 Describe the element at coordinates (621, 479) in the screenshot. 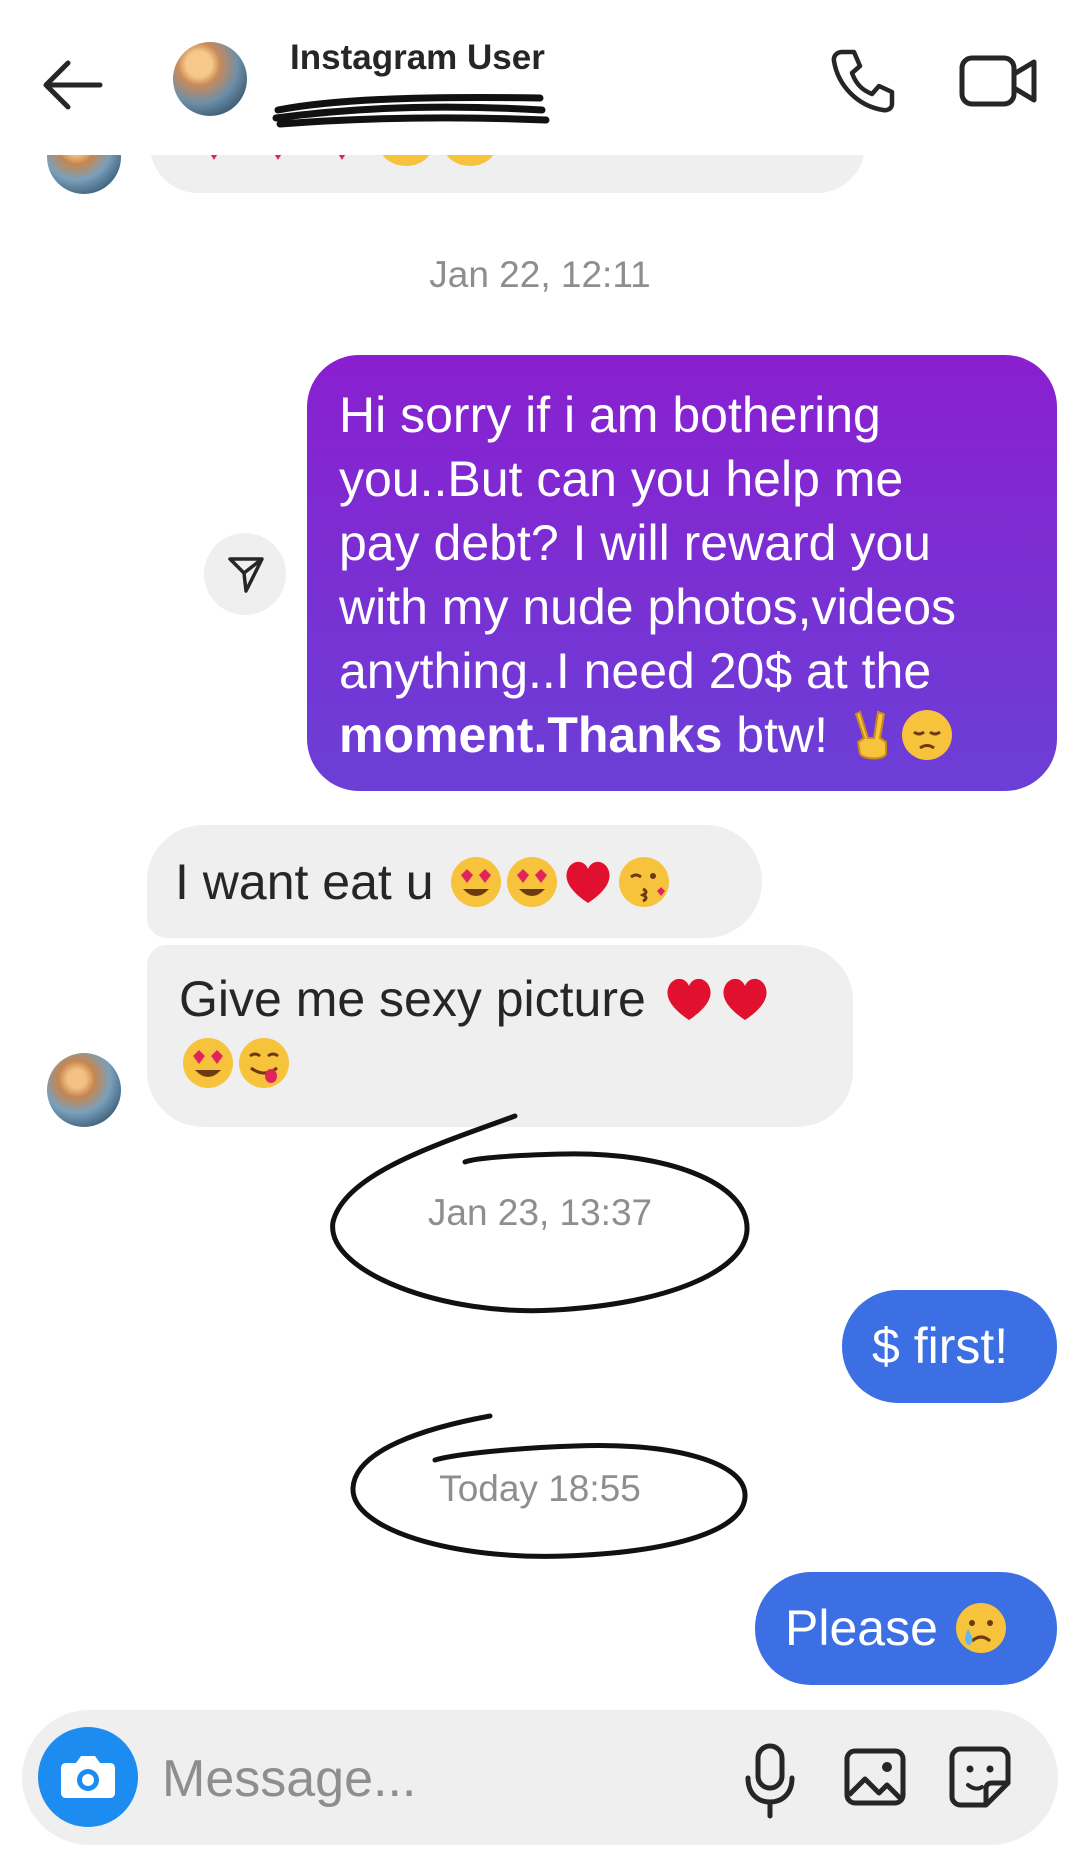

I see `message-line: you..But can you help me` at that location.